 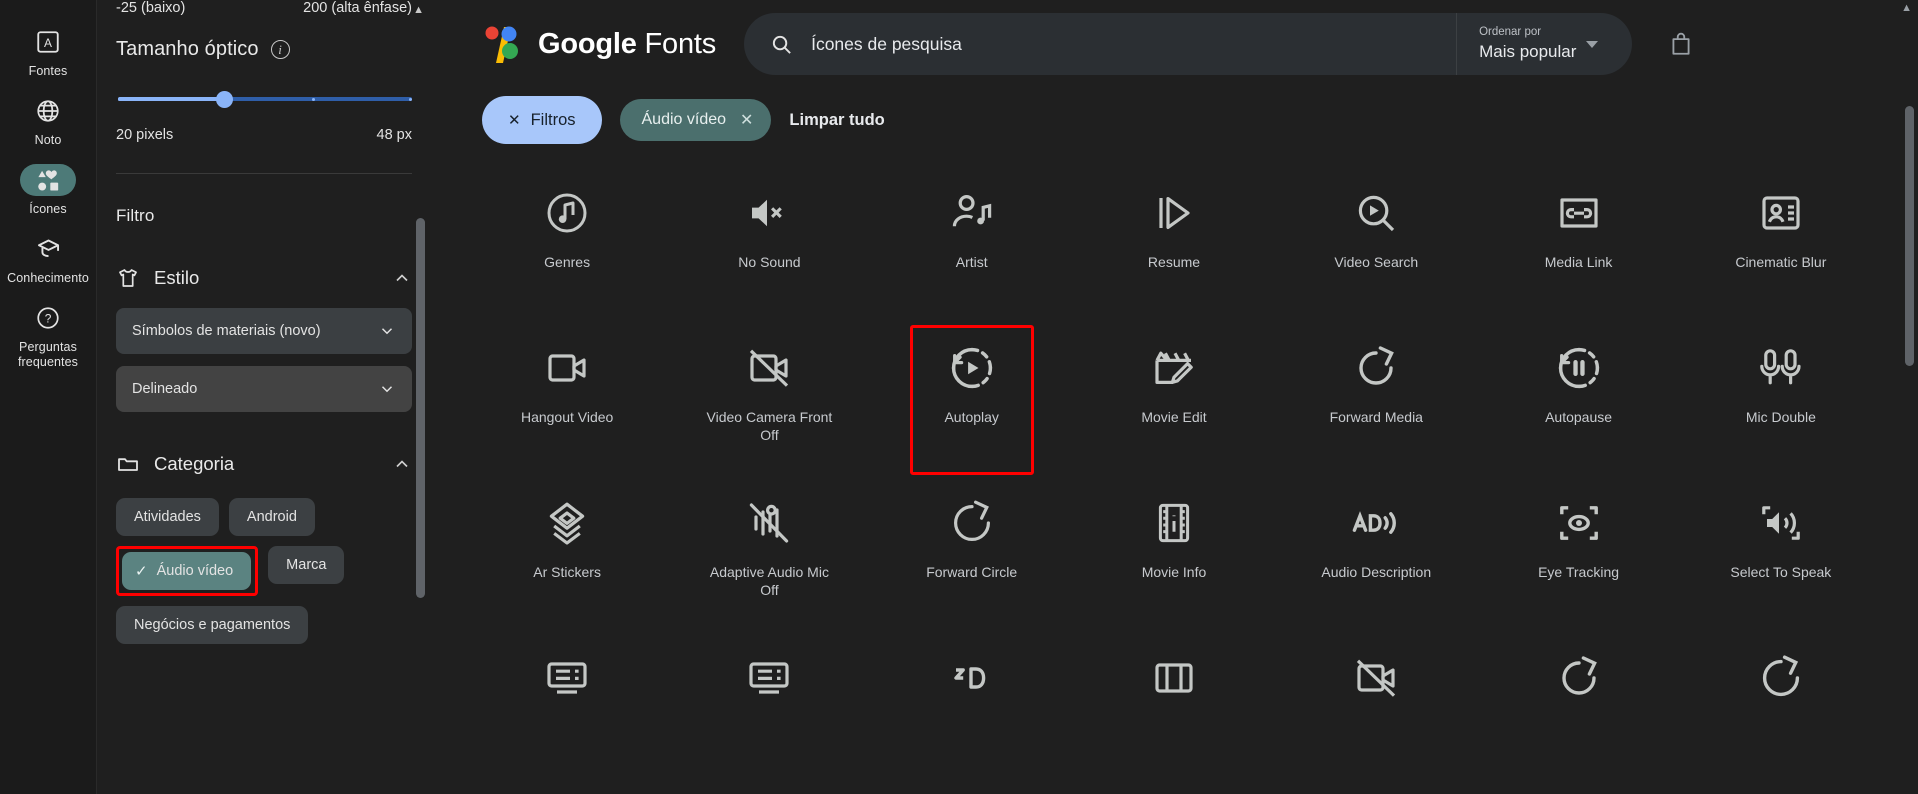 What do you see at coordinates (769, 262) in the screenshot?
I see `icon-label: No Sound` at bounding box center [769, 262].